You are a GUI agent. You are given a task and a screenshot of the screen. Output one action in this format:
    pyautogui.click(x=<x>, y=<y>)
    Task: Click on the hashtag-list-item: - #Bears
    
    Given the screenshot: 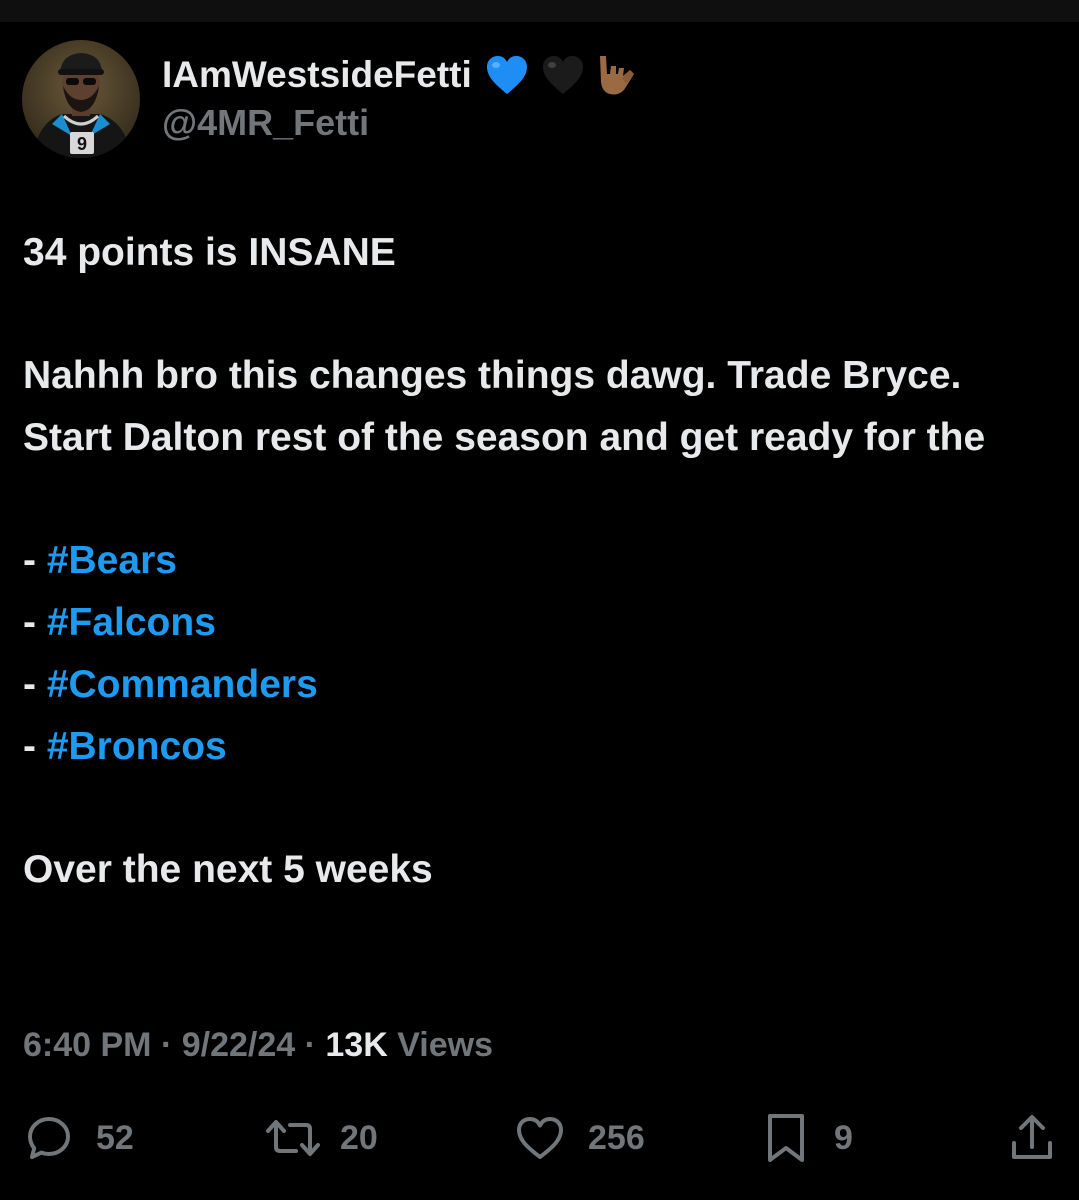 What is the action you would take?
    pyautogui.click(x=538, y=561)
    